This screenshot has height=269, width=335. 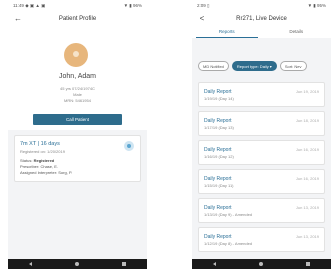 I want to click on avatar, so click(x=76, y=55).